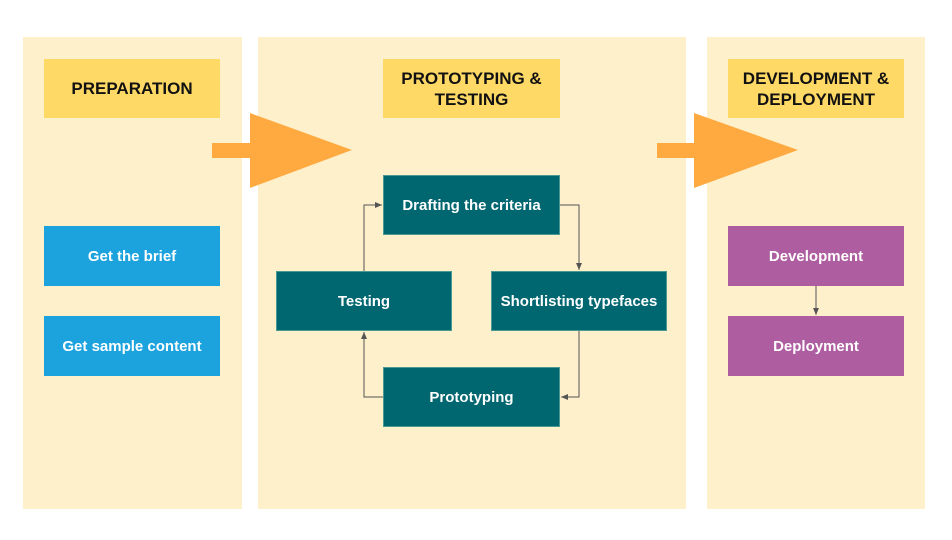 This screenshot has width=952, height=540. What do you see at coordinates (579, 301) in the screenshot?
I see `task-shortlisting-typefaces: Shortlisting typefaces` at bounding box center [579, 301].